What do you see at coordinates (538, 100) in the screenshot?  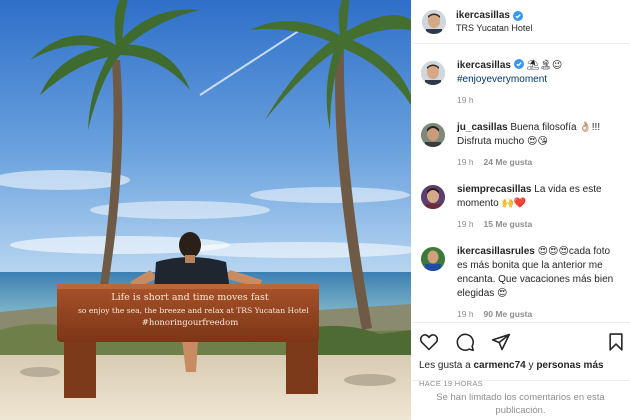 I see `comment-meta: 19 h` at bounding box center [538, 100].